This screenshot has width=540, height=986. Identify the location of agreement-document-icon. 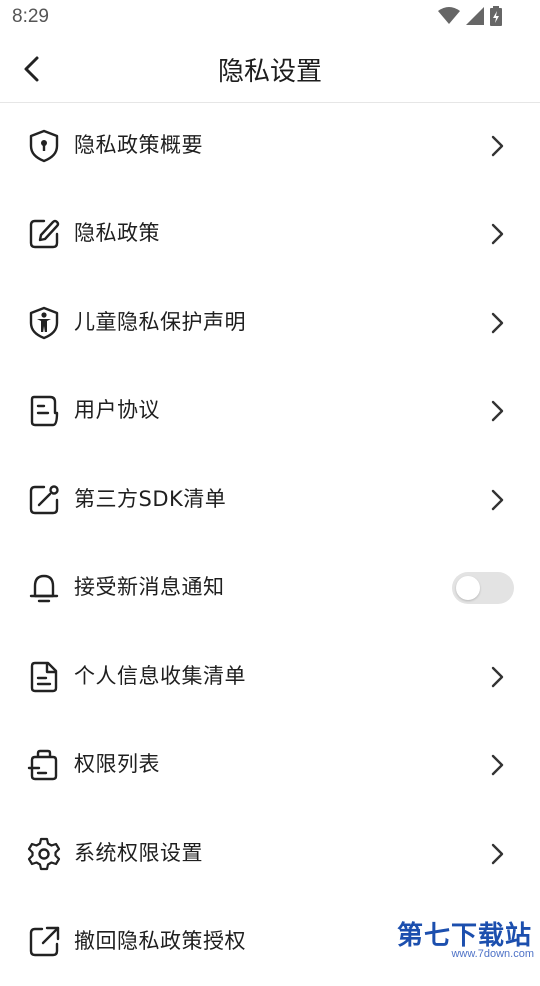
(44, 411).